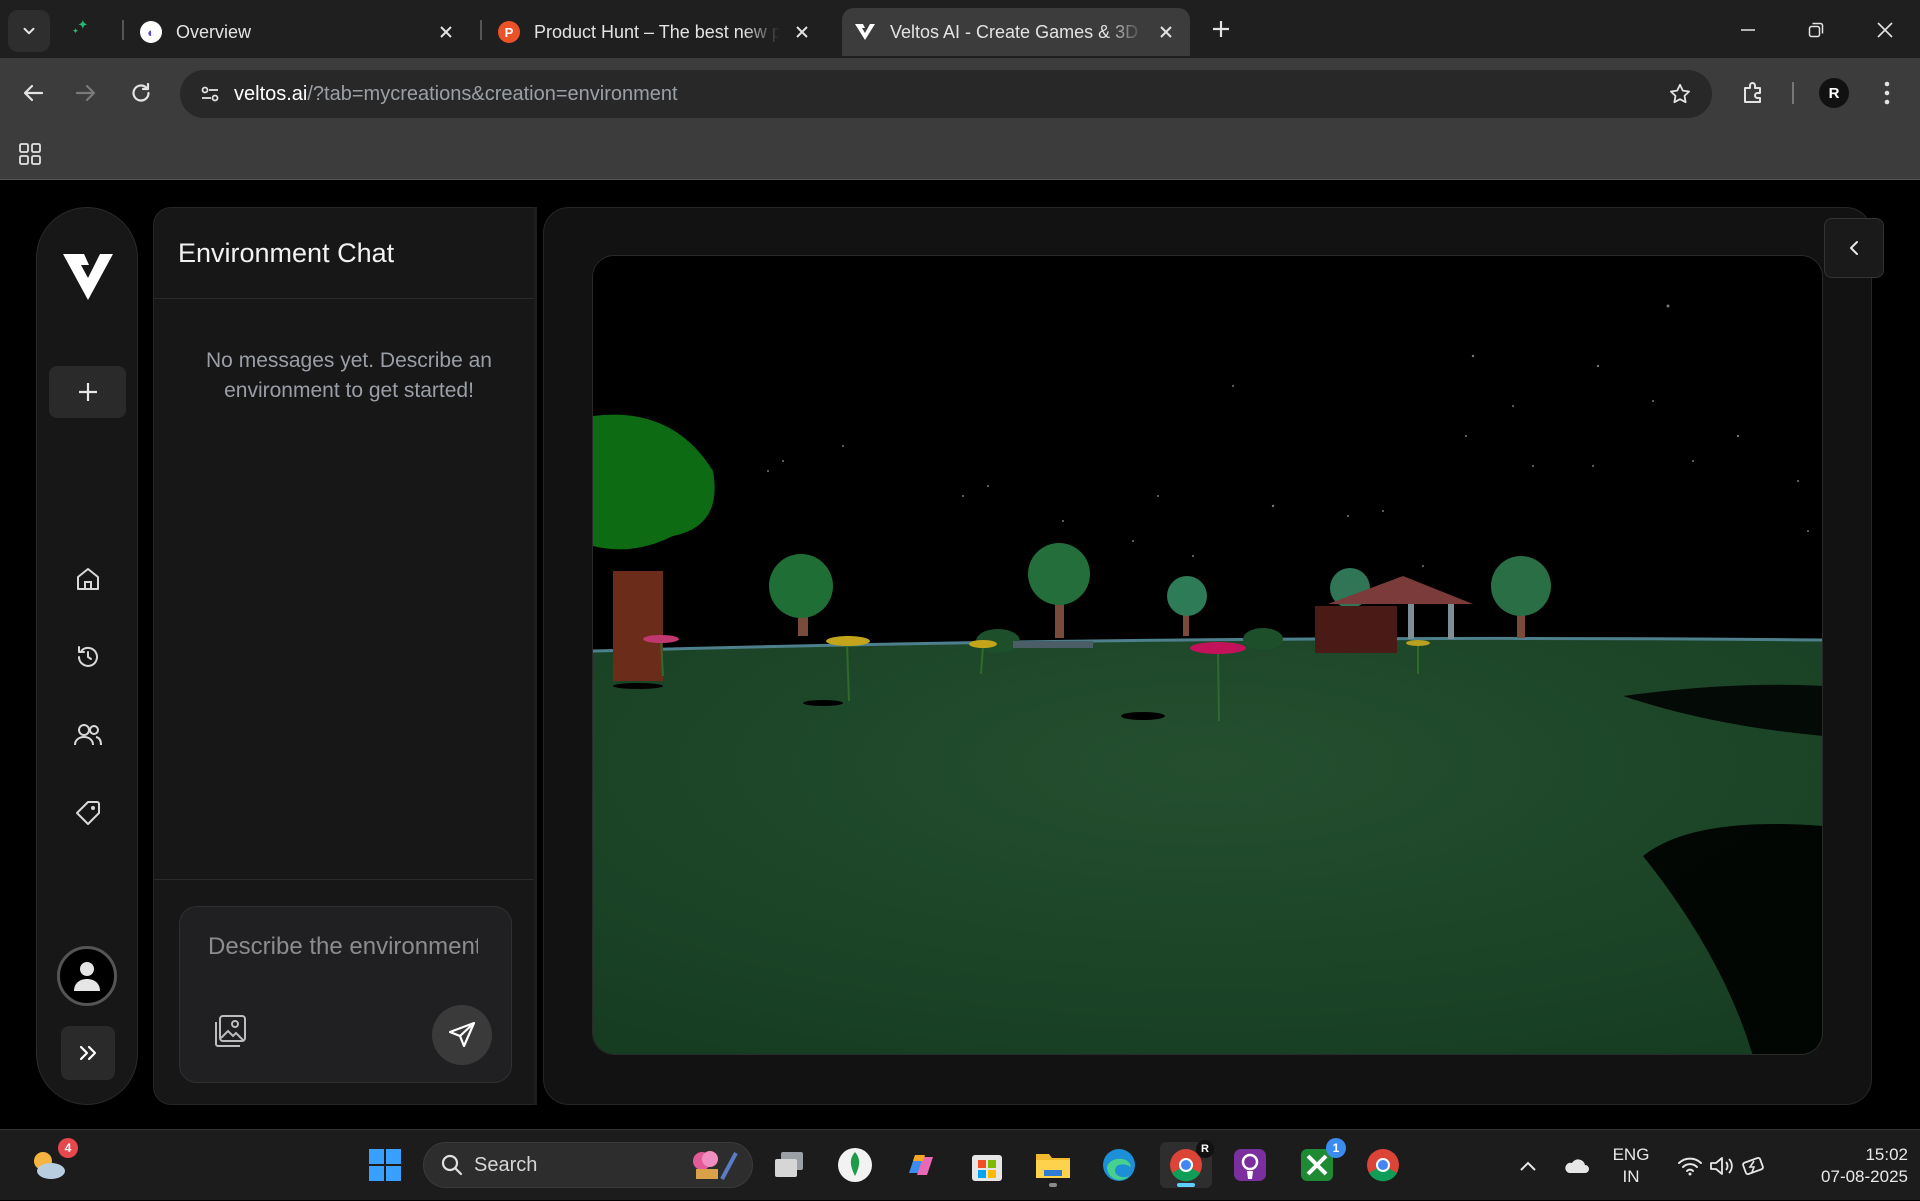 This screenshot has height=1201, width=1920. I want to click on region-code: IN, so click(1631, 1176).